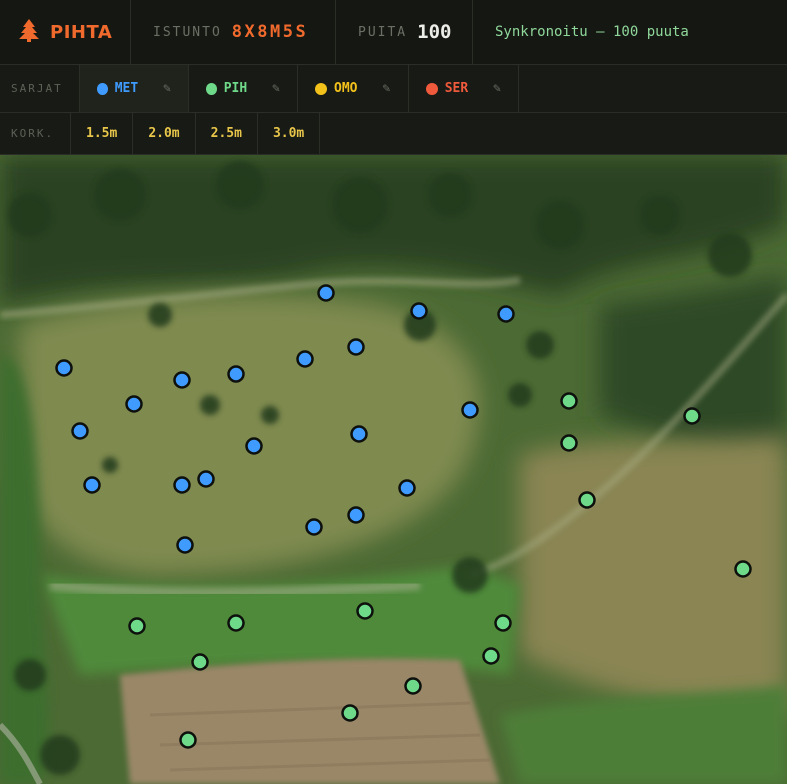  What do you see at coordinates (102, 133) in the screenshot?
I see `height-option: 1.5m` at bounding box center [102, 133].